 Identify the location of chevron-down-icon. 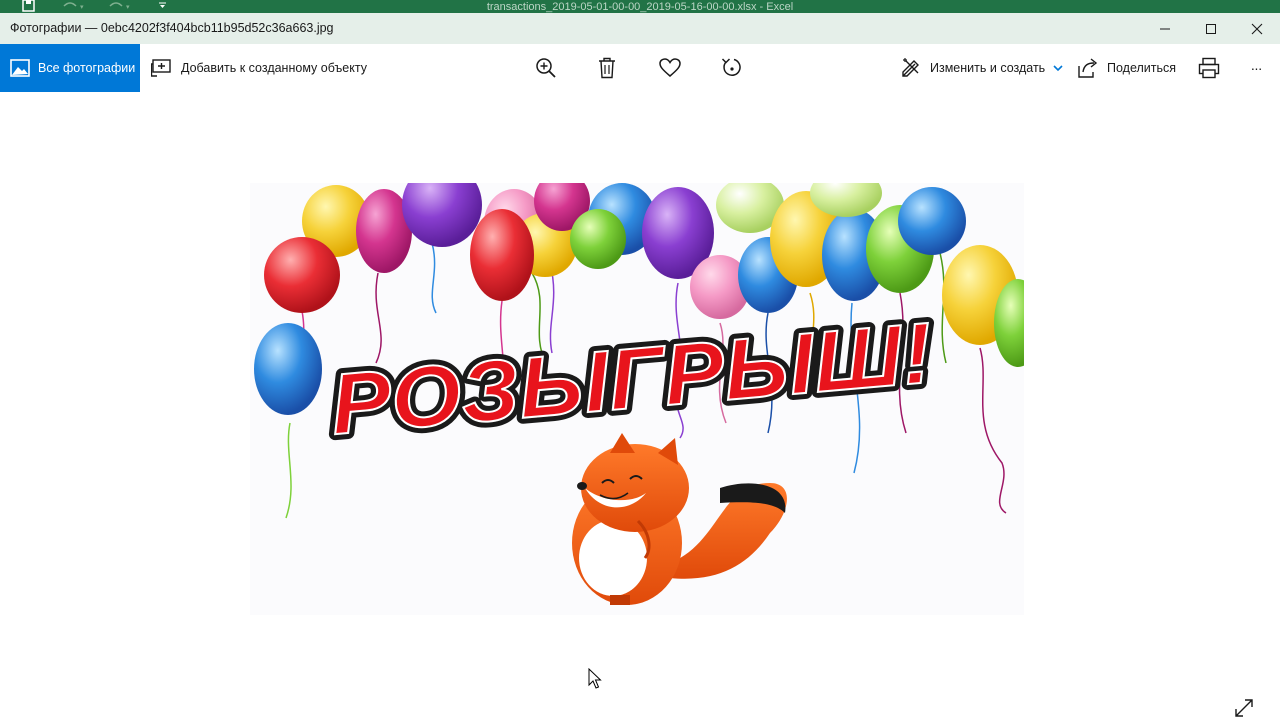
(1058, 68).